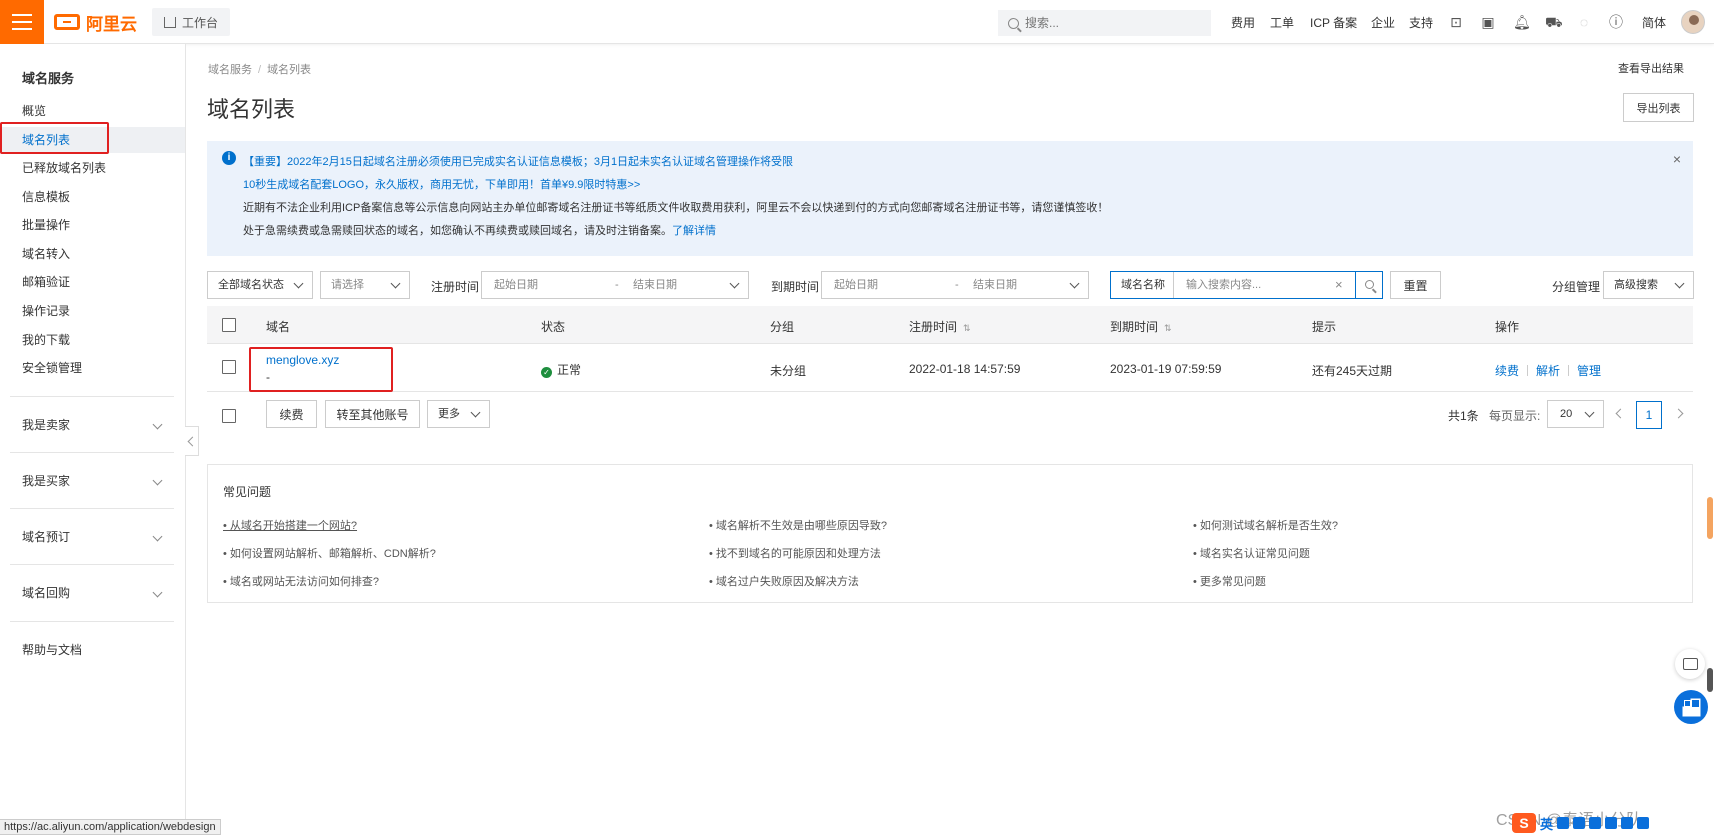 The width and height of the screenshot is (1714, 835). I want to click on sidebar-item-info-templates: 信息模板, so click(92, 197).